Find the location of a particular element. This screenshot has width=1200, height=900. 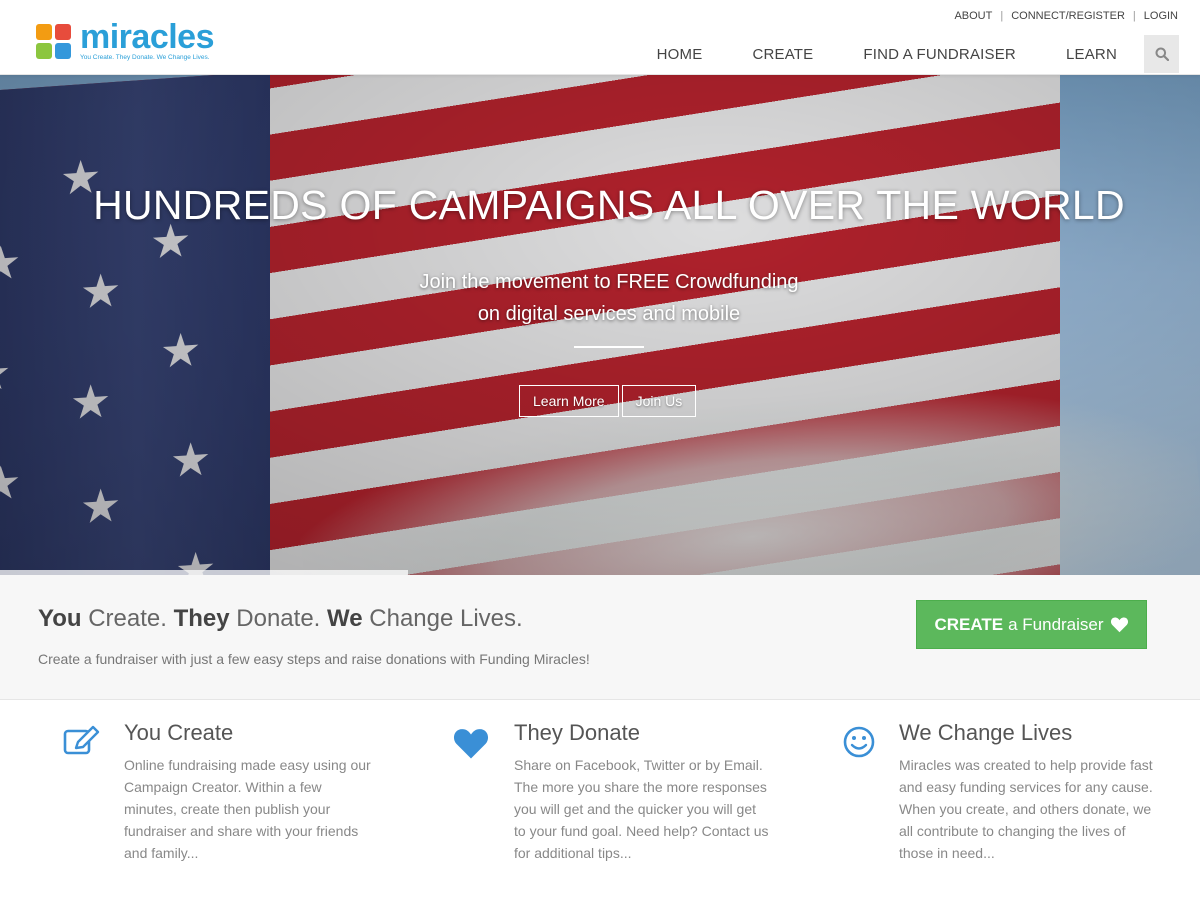

edit-icon is located at coordinates (81, 740).